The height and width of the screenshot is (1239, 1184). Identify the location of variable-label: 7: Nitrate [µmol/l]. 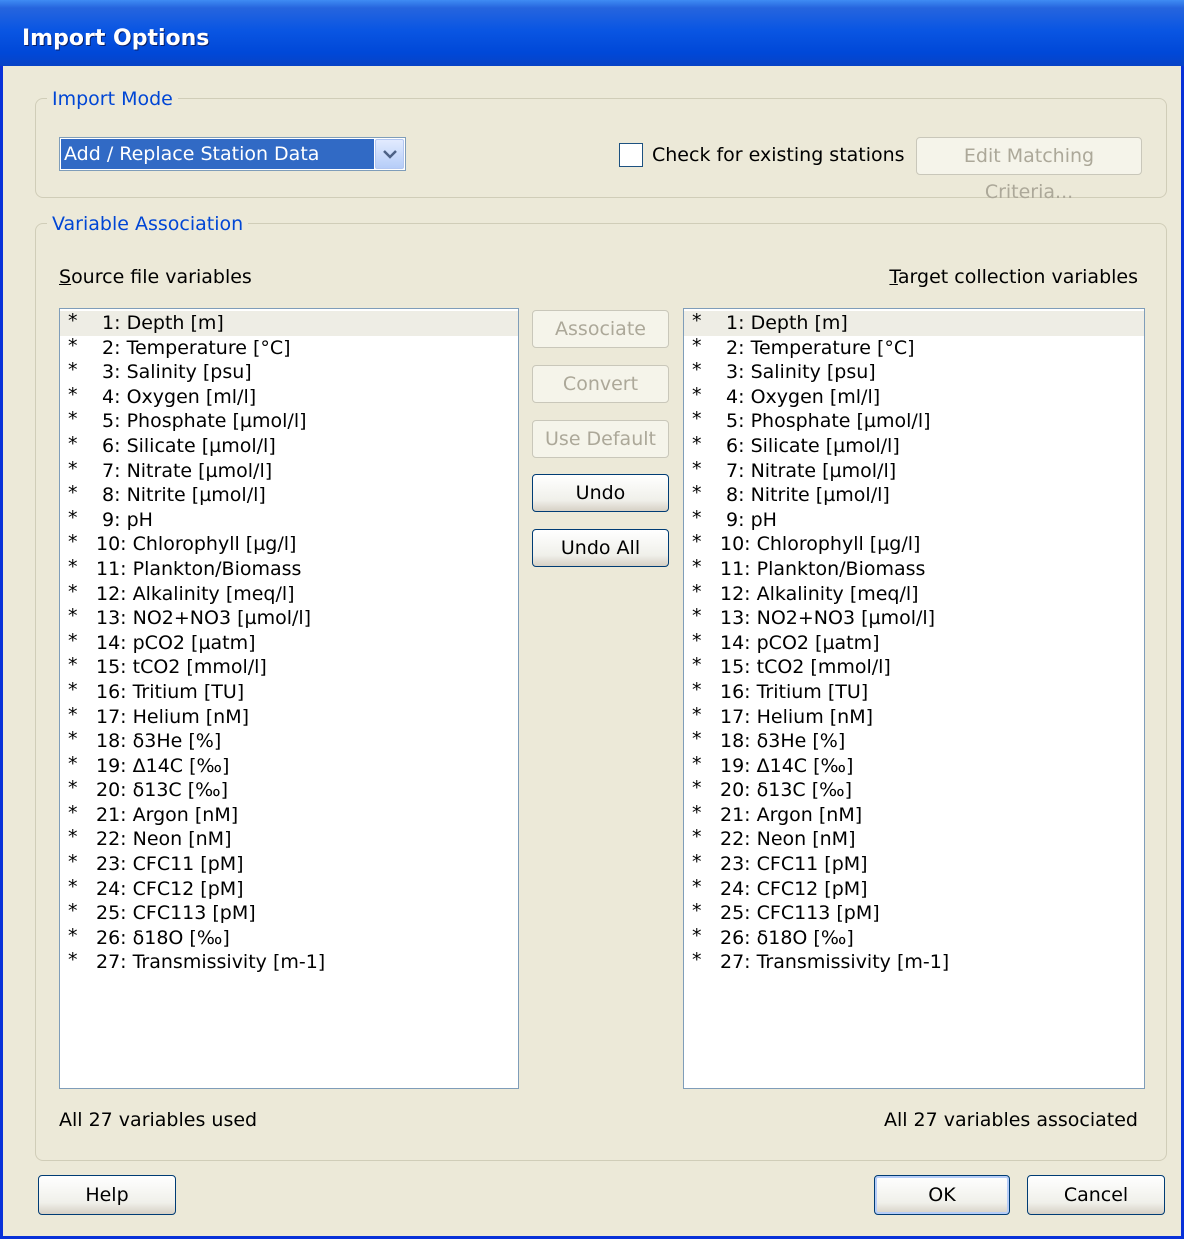
(808, 470).